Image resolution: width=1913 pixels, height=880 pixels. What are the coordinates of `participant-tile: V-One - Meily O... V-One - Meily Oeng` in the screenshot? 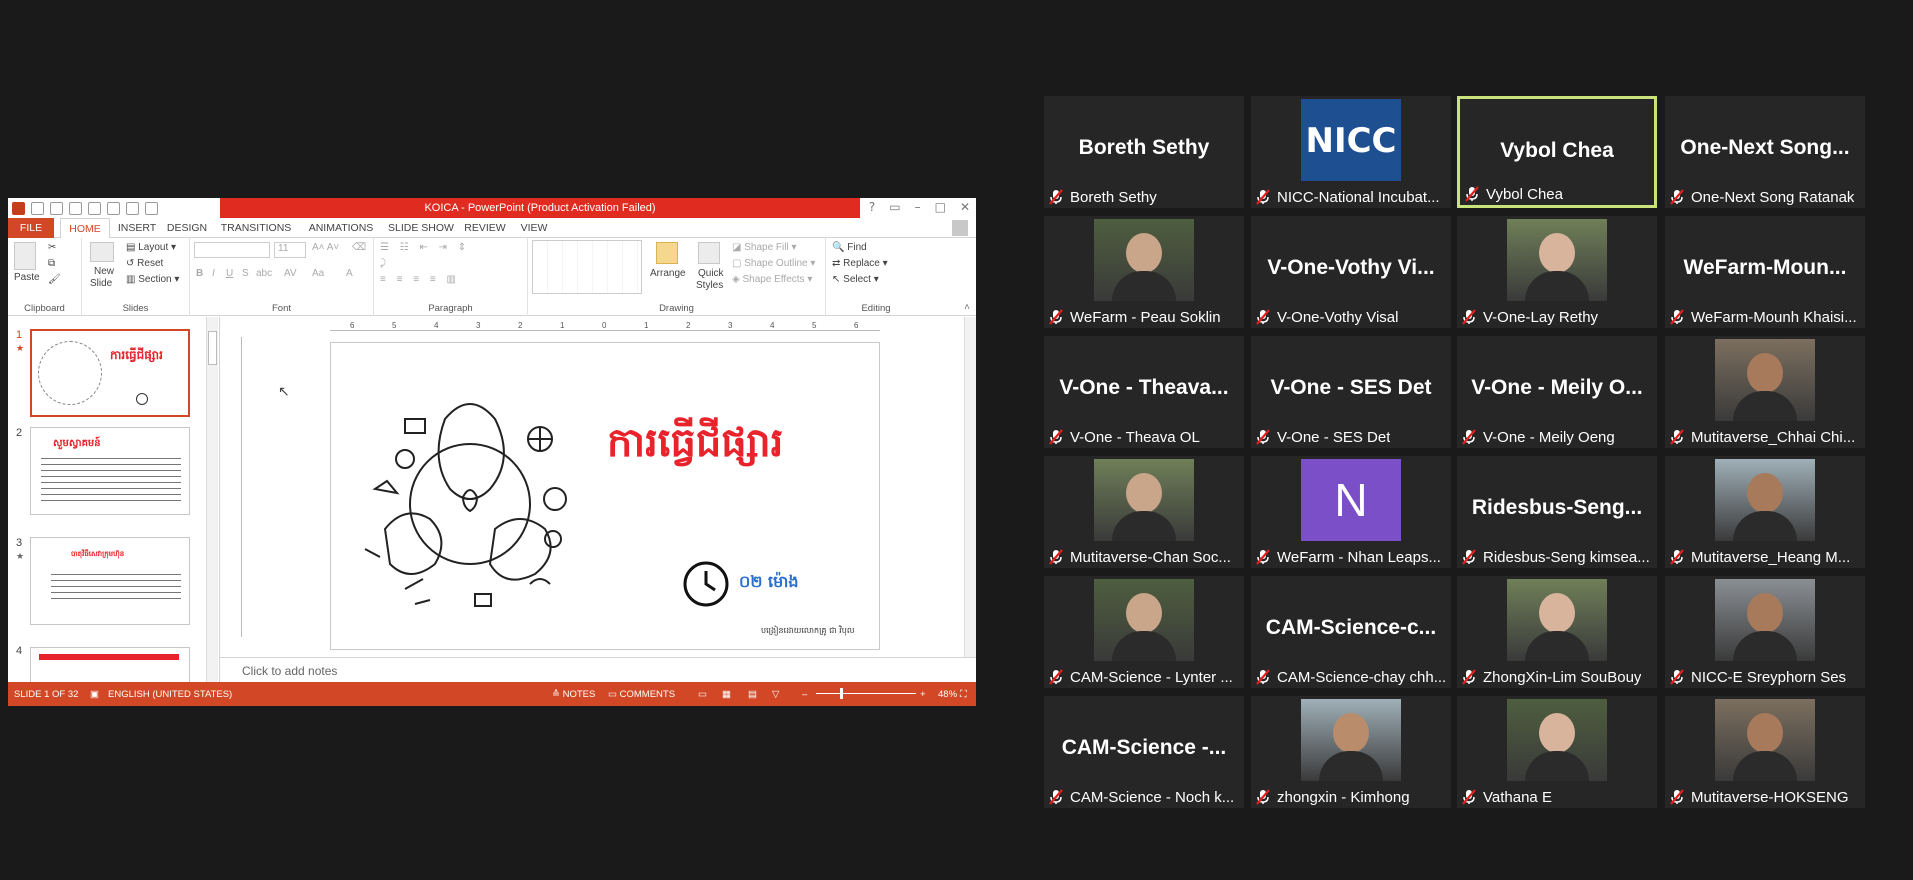 It's located at (1557, 392).